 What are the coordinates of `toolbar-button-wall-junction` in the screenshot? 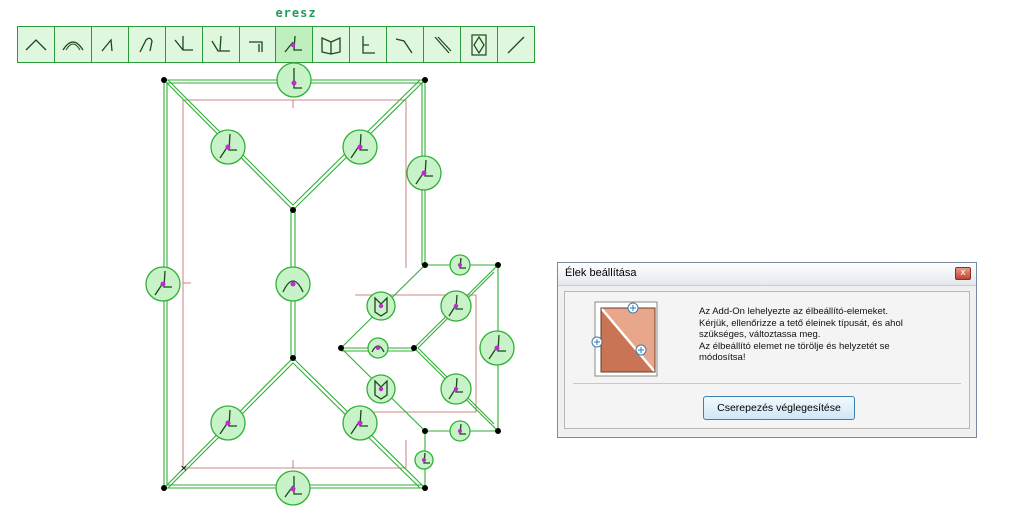 It's located at (369, 44).